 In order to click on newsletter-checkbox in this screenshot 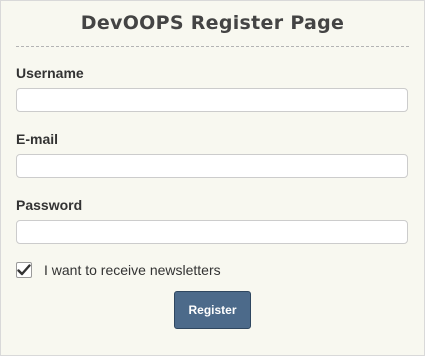, I will do `click(24, 270)`.